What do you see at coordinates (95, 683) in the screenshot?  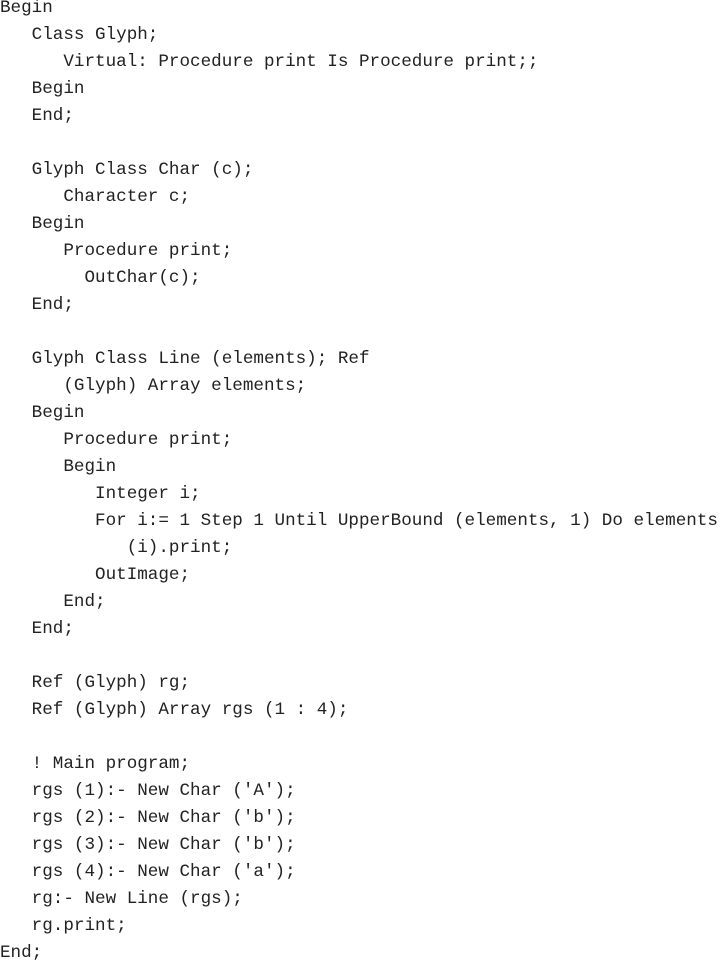 I see `code-line: Ref (Glyph) rg;` at bounding box center [95, 683].